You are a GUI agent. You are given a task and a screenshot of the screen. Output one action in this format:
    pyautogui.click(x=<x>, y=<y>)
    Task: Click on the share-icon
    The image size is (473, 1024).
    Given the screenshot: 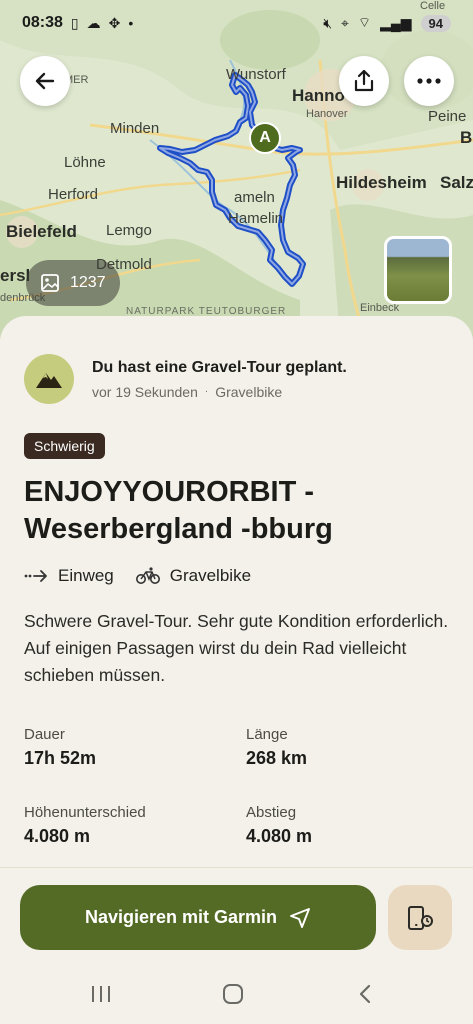 What is the action you would take?
    pyautogui.click(x=364, y=80)
    